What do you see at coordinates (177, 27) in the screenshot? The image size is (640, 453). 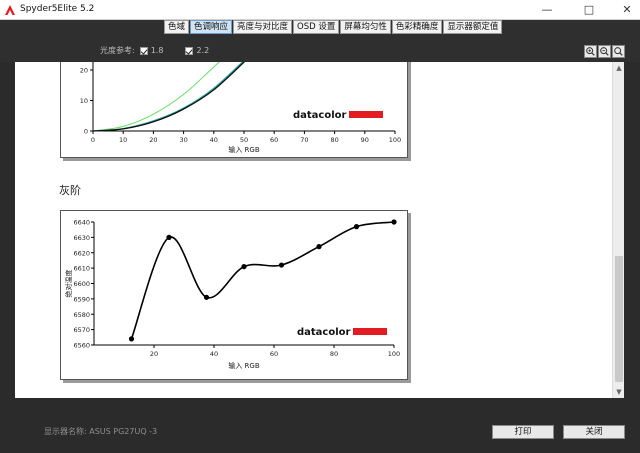 I see `tab-gamut: 色域` at bounding box center [177, 27].